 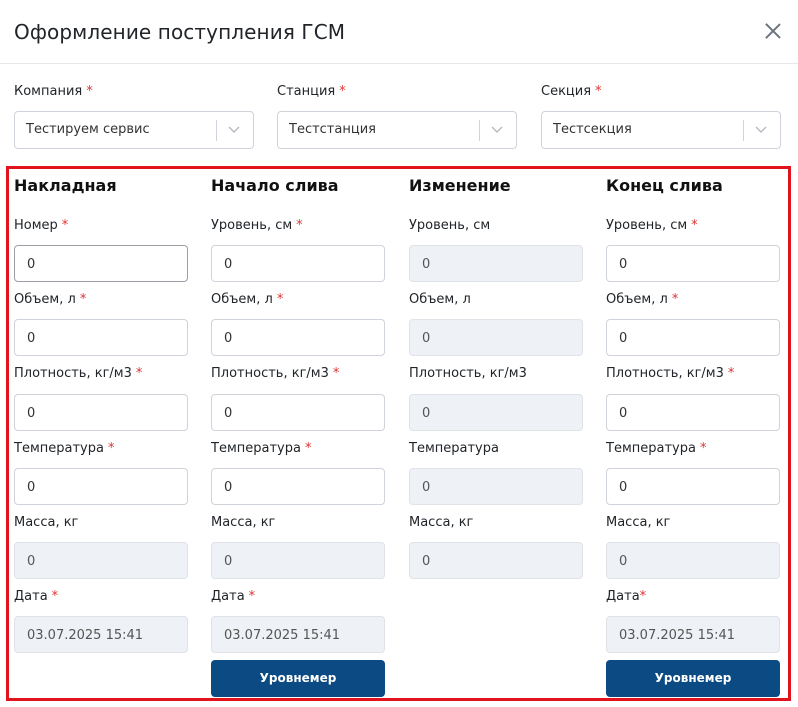 I want to click on company-select: Тестируем сервис, so click(x=134, y=130).